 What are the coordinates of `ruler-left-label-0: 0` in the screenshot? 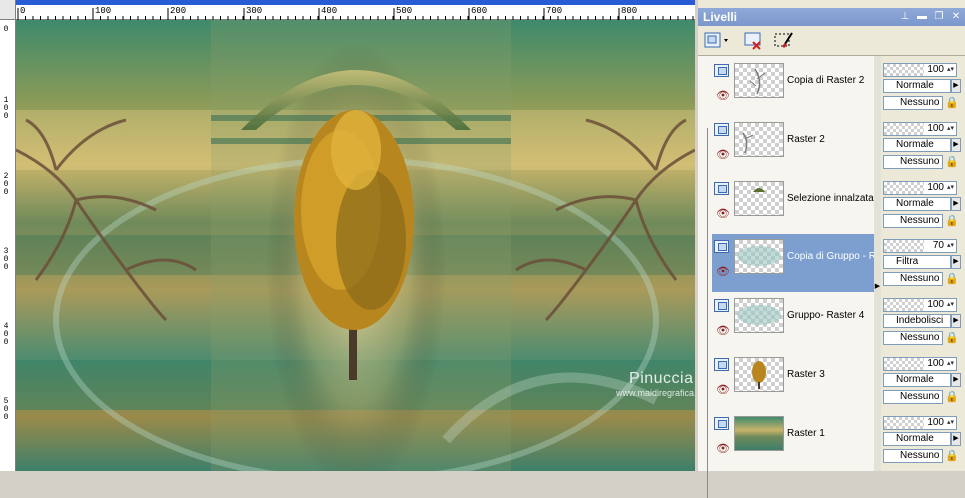 It's located at (6, 29).